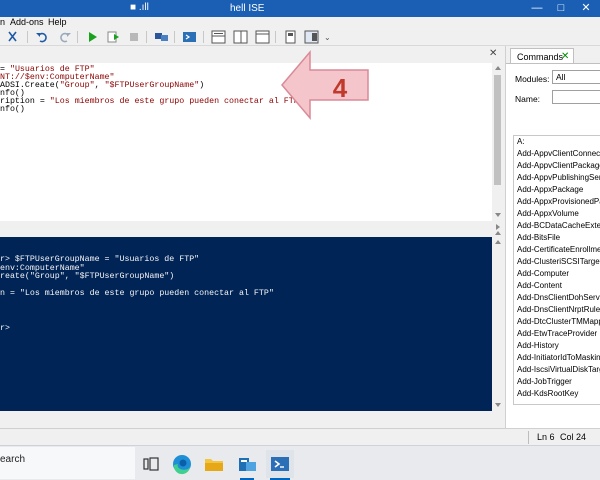 This screenshot has height=480, width=600. I want to click on command-item: Add-IscsiVirtualDiskTargetMapping, so click(558, 369).